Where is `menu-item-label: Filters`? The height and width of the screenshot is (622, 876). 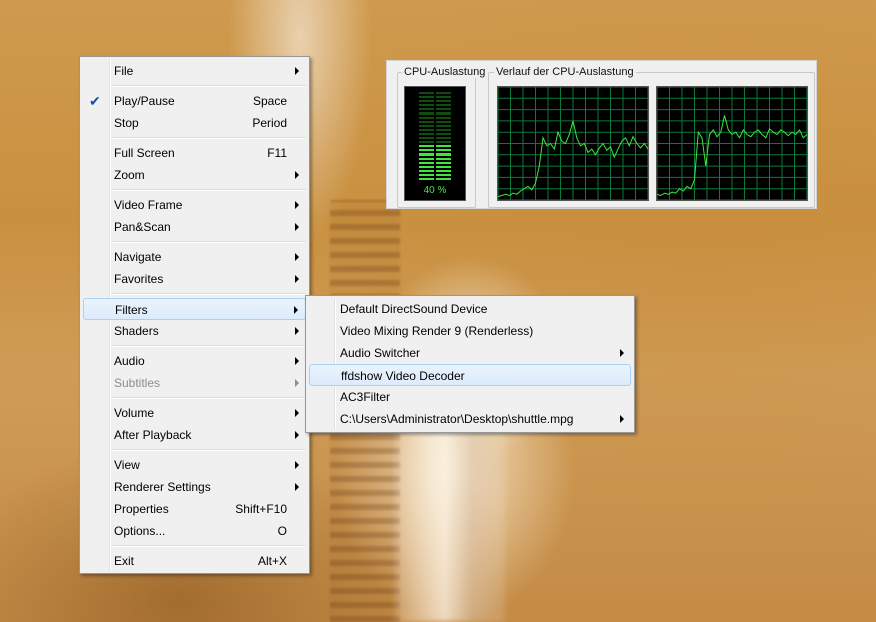
menu-item-label: Filters is located at coordinates (131, 310).